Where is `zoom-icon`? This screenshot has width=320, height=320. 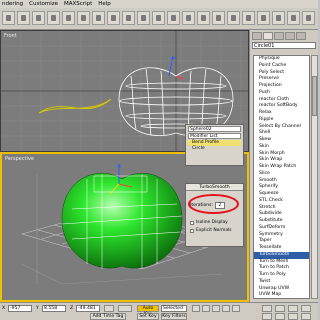 zoom-icon is located at coordinates (267, 308).